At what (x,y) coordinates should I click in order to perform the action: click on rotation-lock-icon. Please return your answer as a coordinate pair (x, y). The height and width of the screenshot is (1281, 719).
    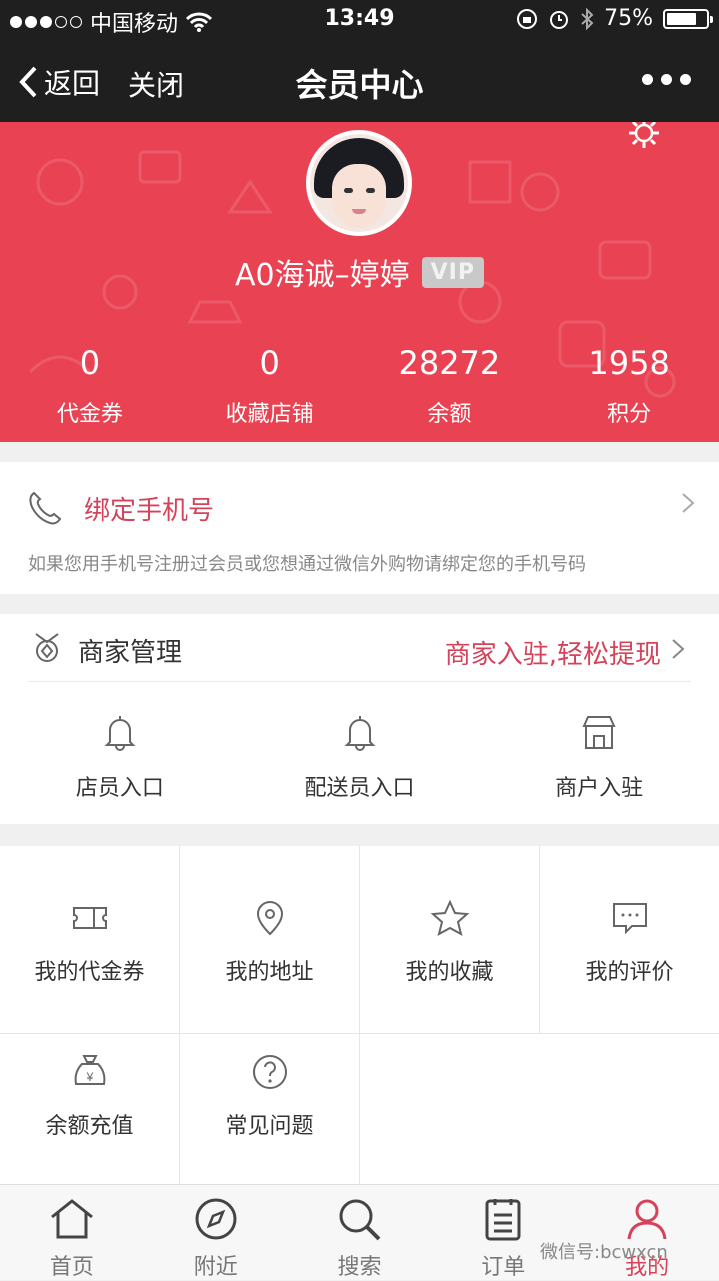
    Looking at the image, I should click on (527, 18).